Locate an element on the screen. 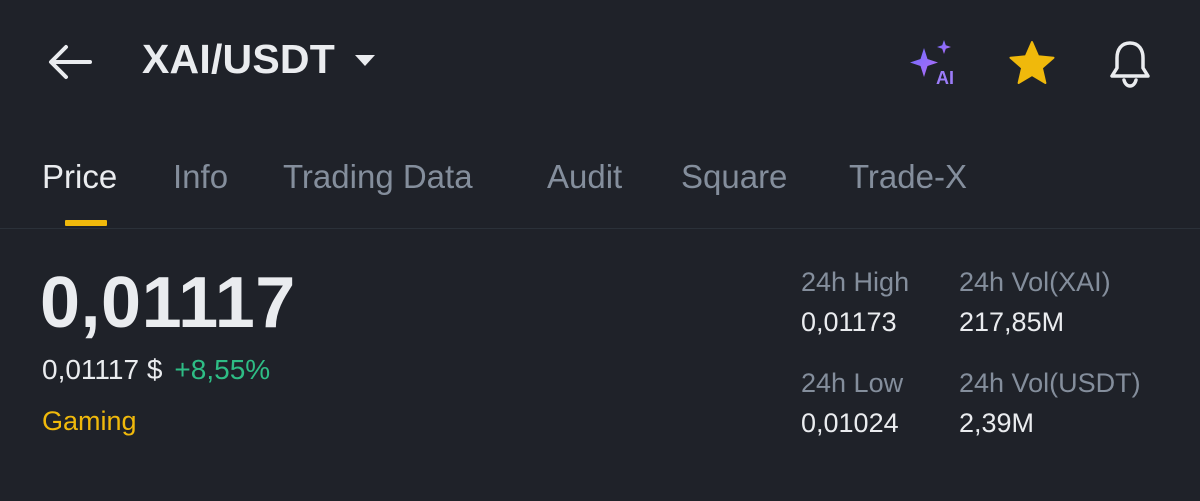 Image resolution: width=1200 pixels, height=501 pixels. low-value: 0,01024 is located at coordinates (850, 423).